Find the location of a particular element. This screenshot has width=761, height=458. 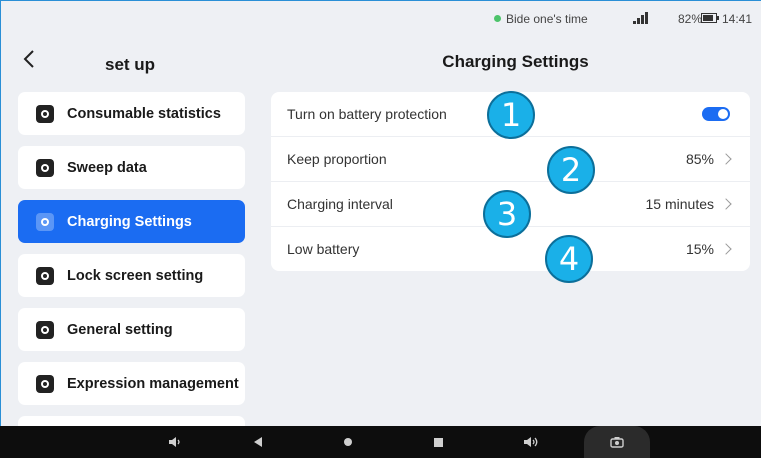

sidebar-item-label: Lock screen setting is located at coordinates (135, 275).